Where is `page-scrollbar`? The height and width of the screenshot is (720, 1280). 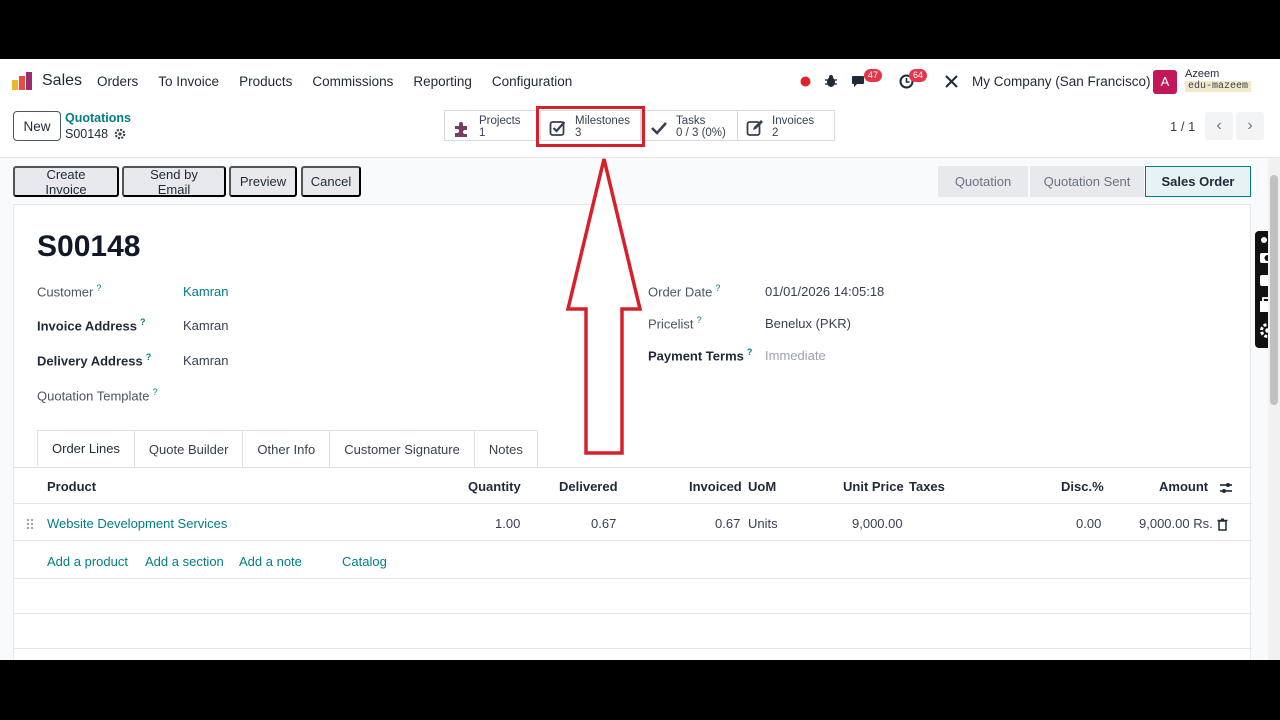
page-scrollbar is located at coordinates (1274, 409).